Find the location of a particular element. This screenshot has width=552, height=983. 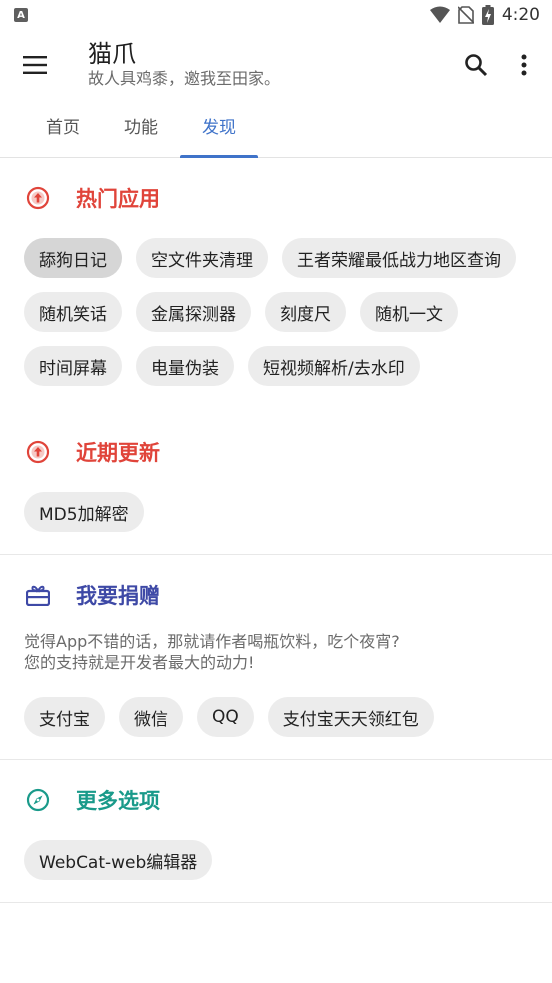

chip-group-recent: MD5加解密 is located at coordinates (276, 523).